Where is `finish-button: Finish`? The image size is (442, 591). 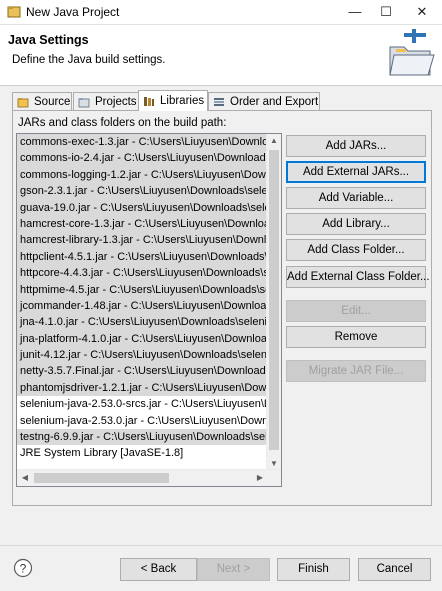 finish-button: Finish is located at coordinates (313, 569).